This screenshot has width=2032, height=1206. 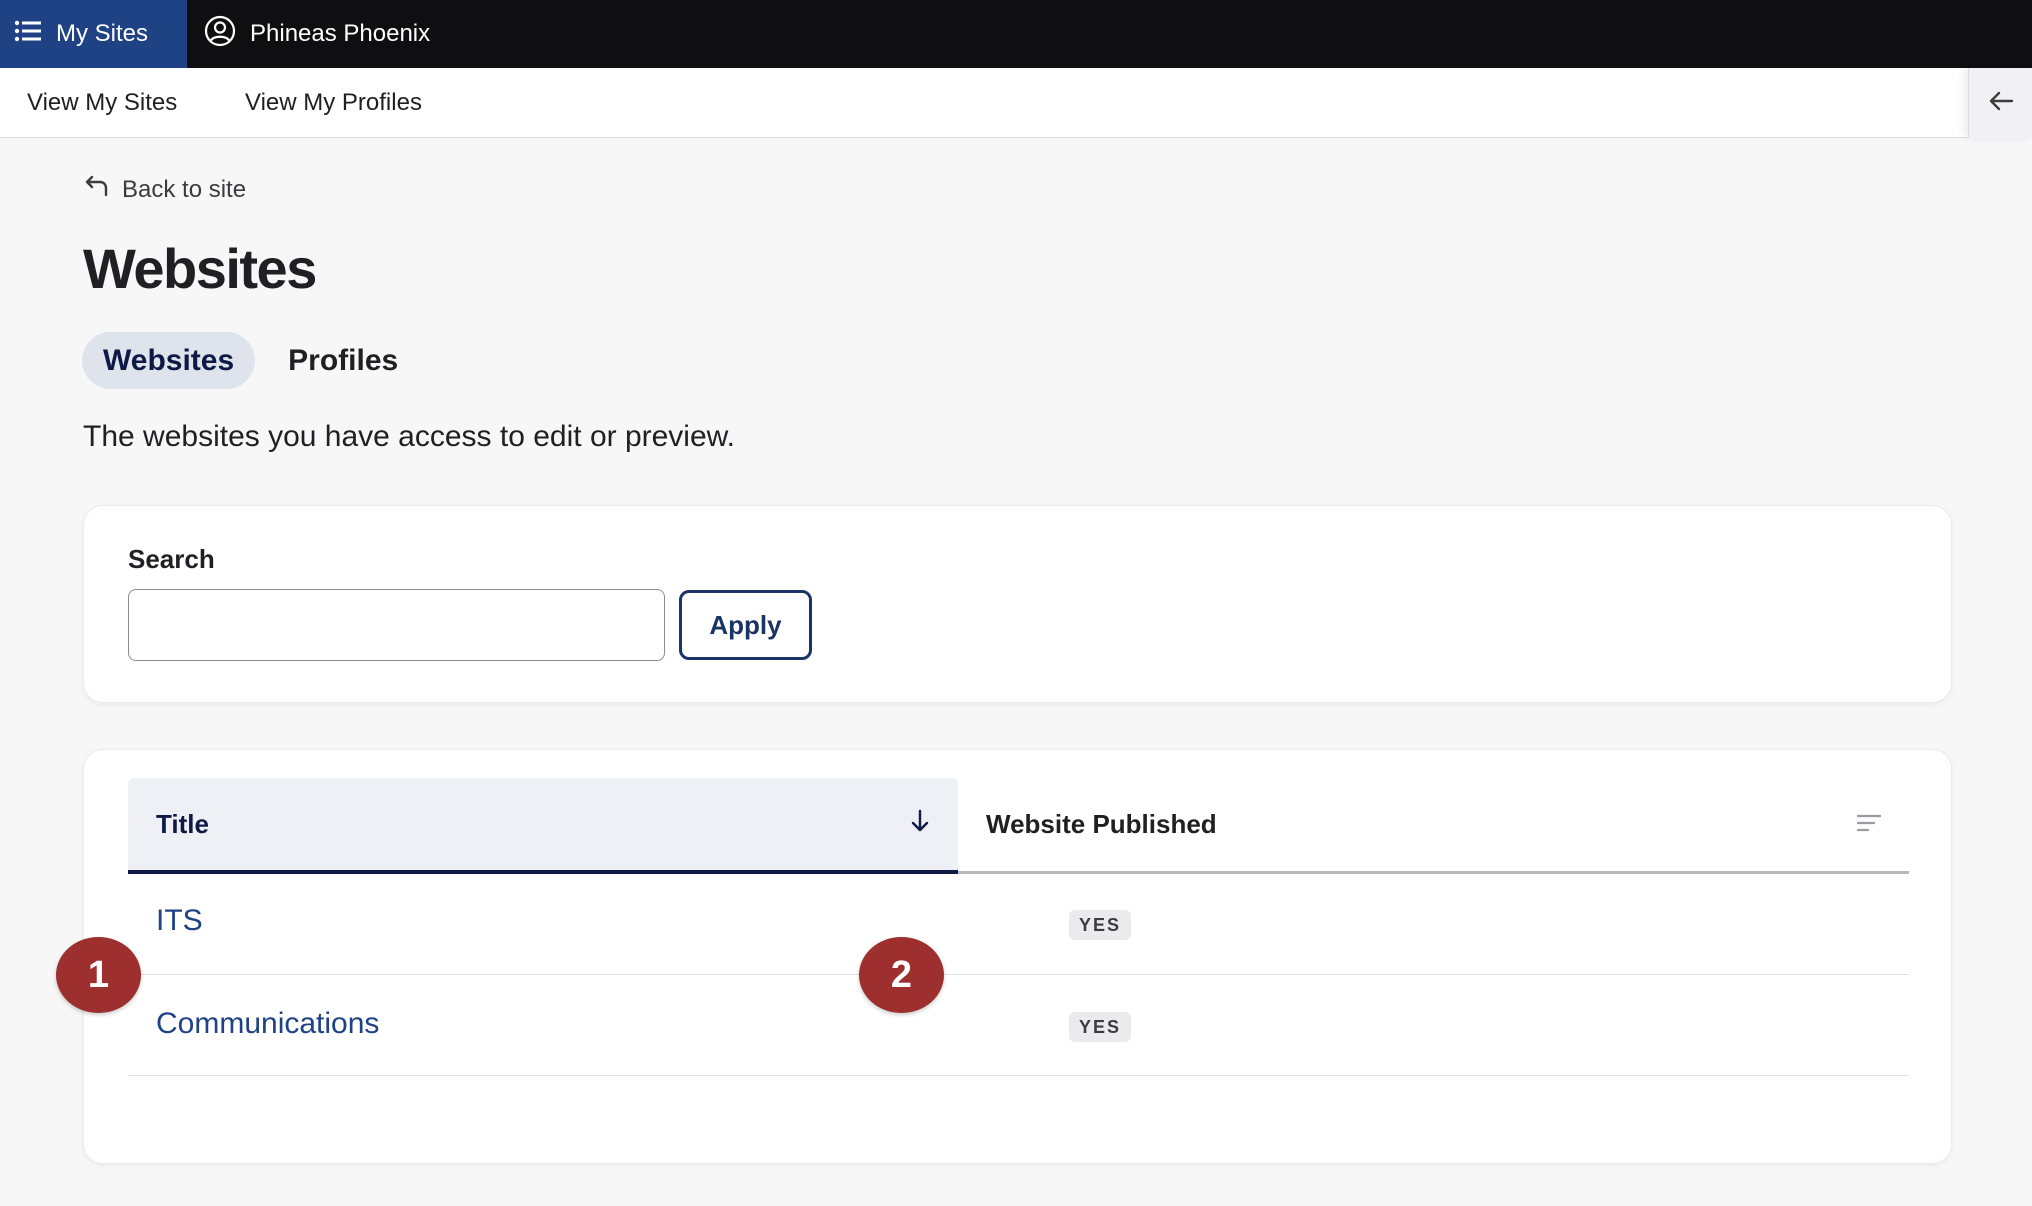 I want to click on tab-profiles: Profiles, so click(x=343, y=360).